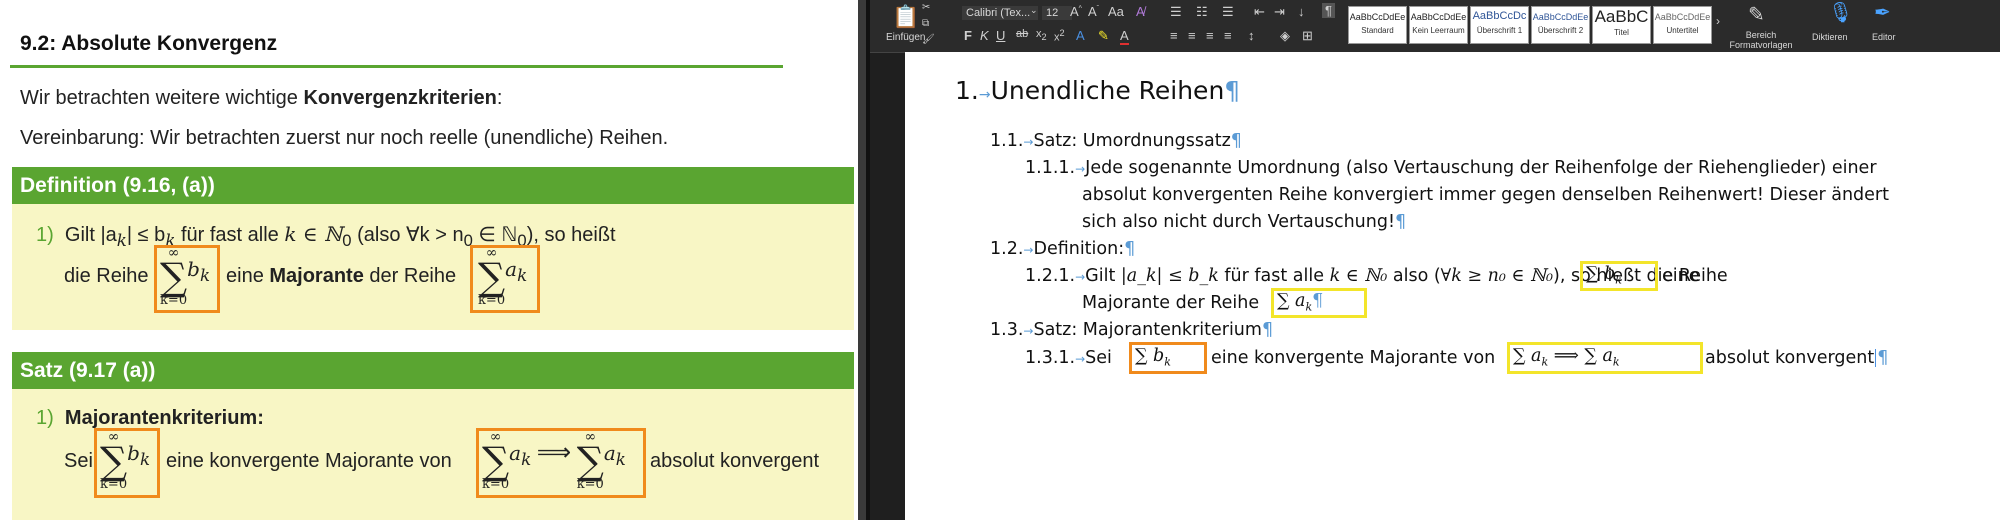  I want to click on style-standard: AaBbCcDdEe Standard, so click(1377, 25).